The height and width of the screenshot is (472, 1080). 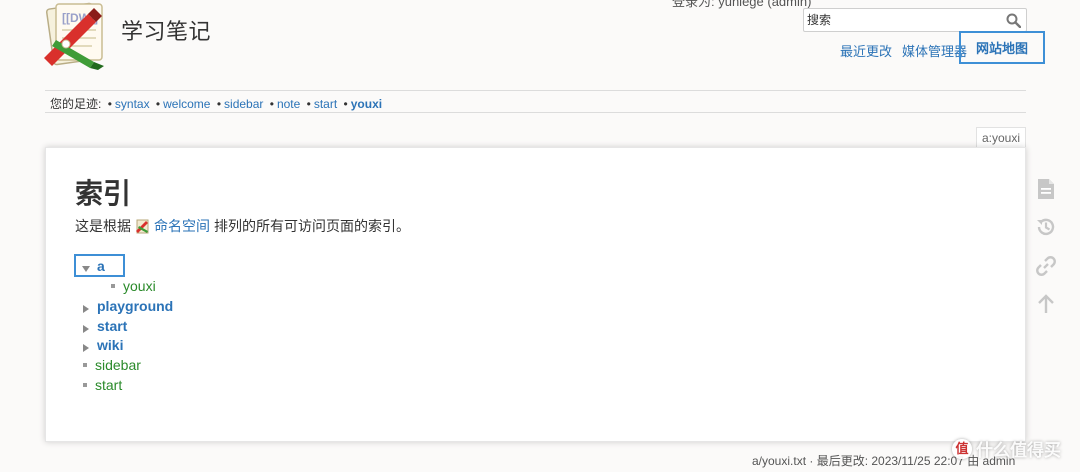 I want to click on intro-text-after: 排列的所有可访问页面的索引。, so click(x=312, y=226).